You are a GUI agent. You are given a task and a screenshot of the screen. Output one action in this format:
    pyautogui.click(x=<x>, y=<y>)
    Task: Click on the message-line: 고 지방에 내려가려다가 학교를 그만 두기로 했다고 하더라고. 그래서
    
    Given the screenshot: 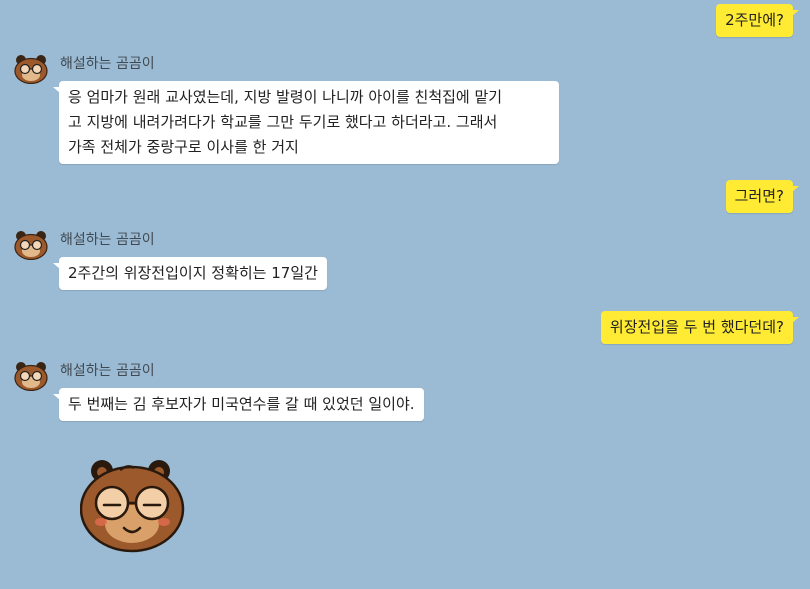 What is the action you would take?
    pyautogui.click(x=283, y=122)
    